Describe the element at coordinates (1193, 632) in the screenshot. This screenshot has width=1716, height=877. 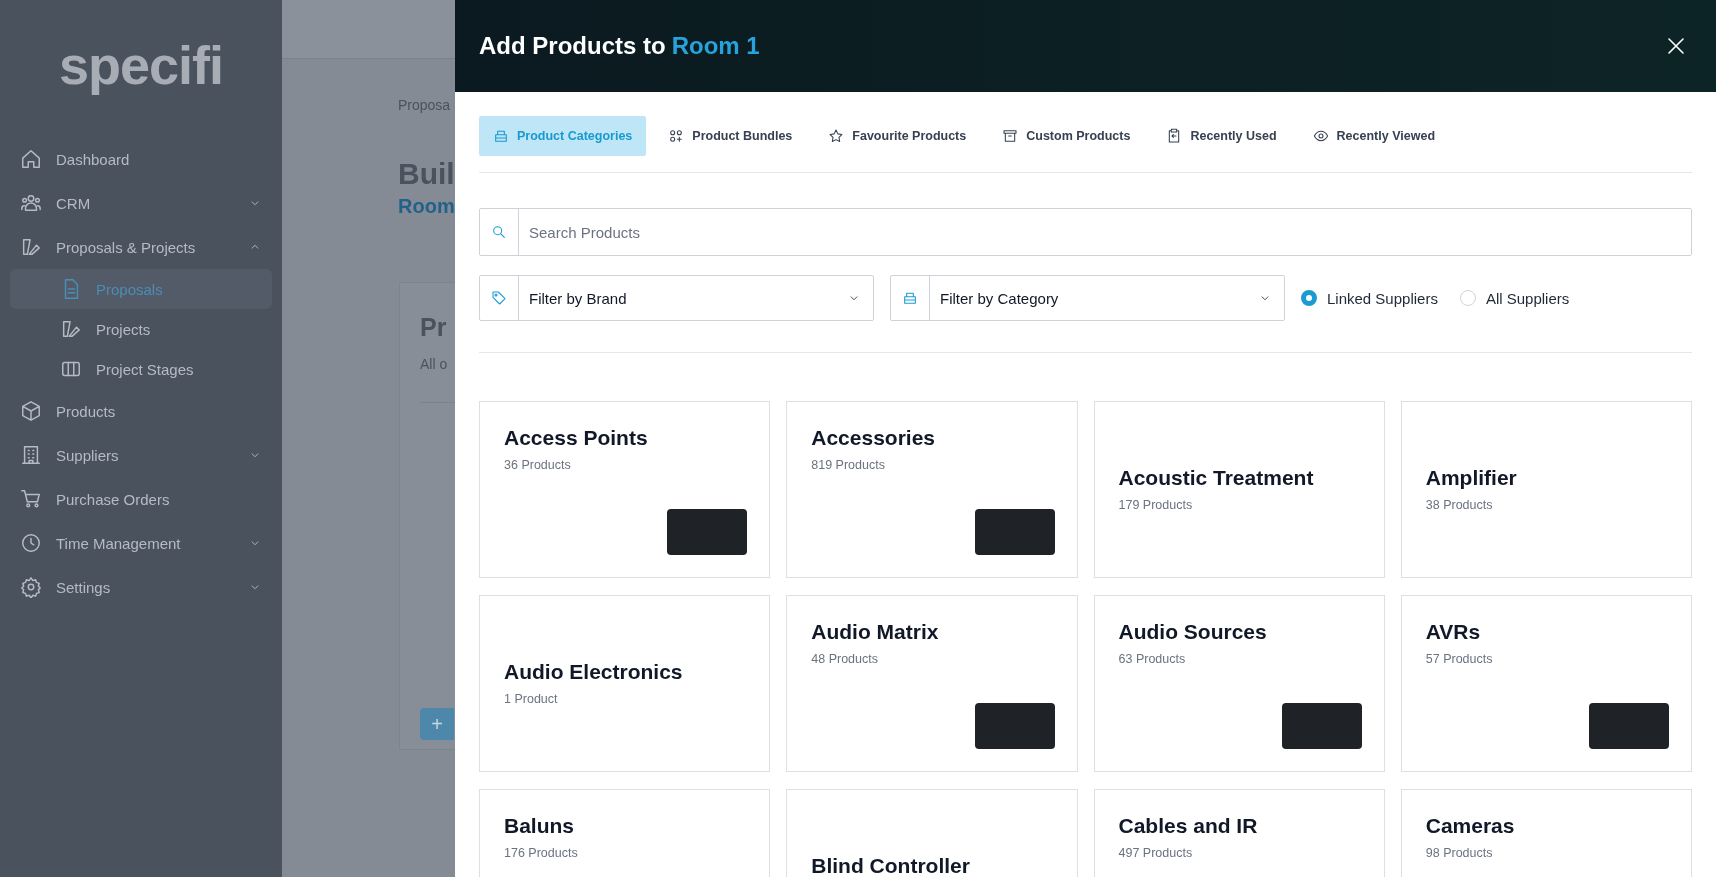
I see `category-name: Audio Sources` at that location.